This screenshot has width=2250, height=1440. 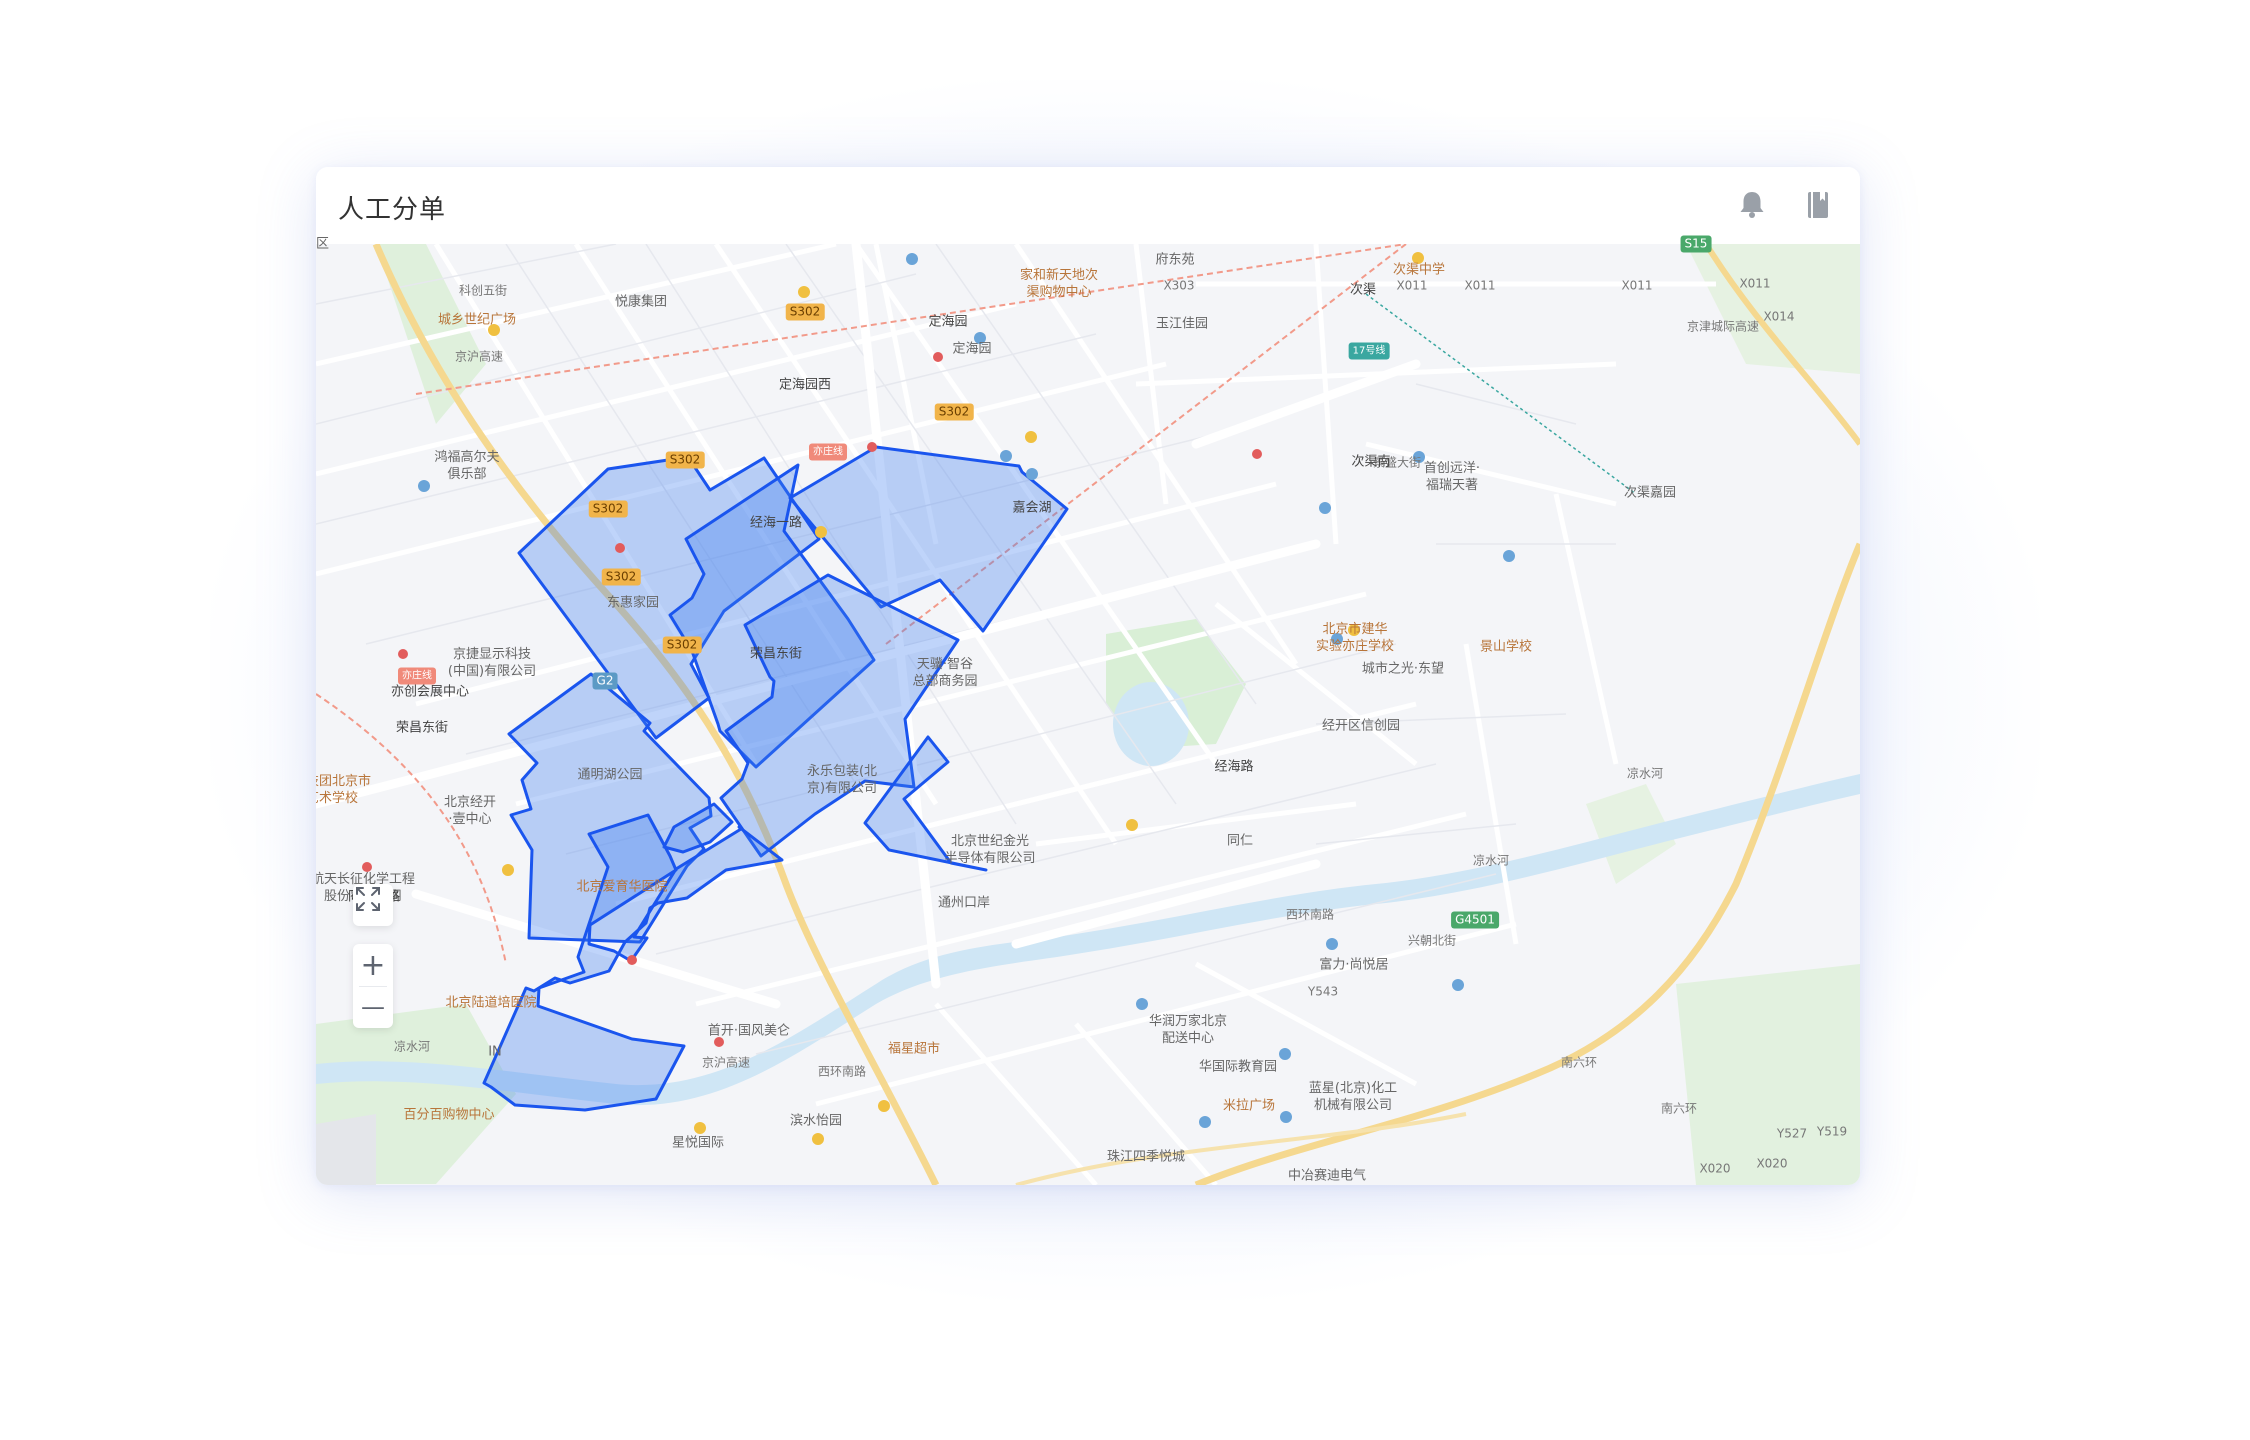 What do you see at coordinates (392, 210) in the screenshot?
I see `page-title: 人工分单` at bounding box center [392, 210].